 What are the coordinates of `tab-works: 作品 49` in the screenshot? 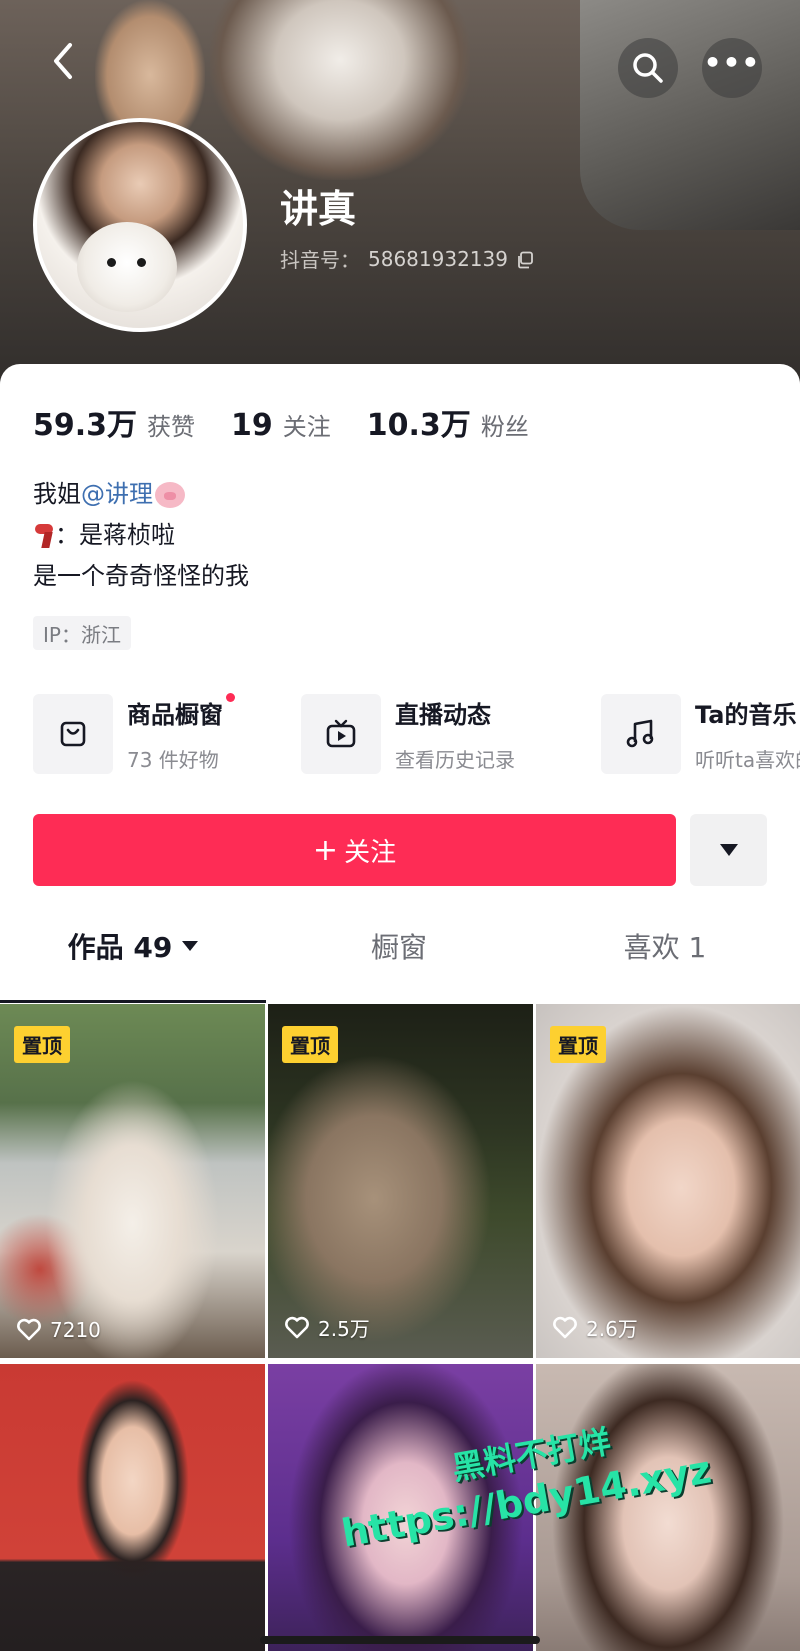 It's located at (133, 946).